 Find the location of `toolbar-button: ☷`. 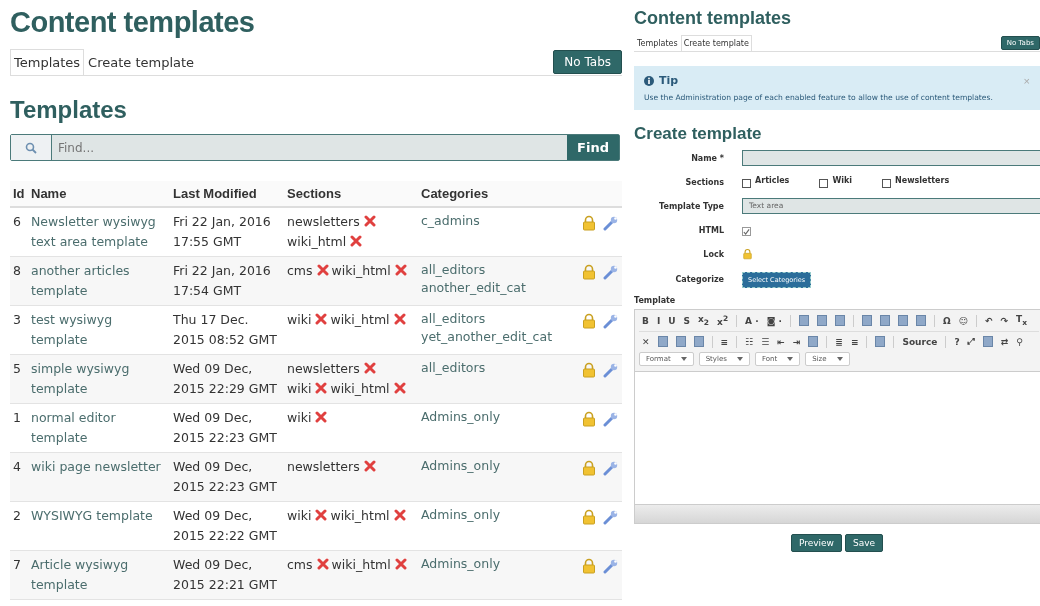

toolbar-button: ☷ is located at coordinates (749, 341).